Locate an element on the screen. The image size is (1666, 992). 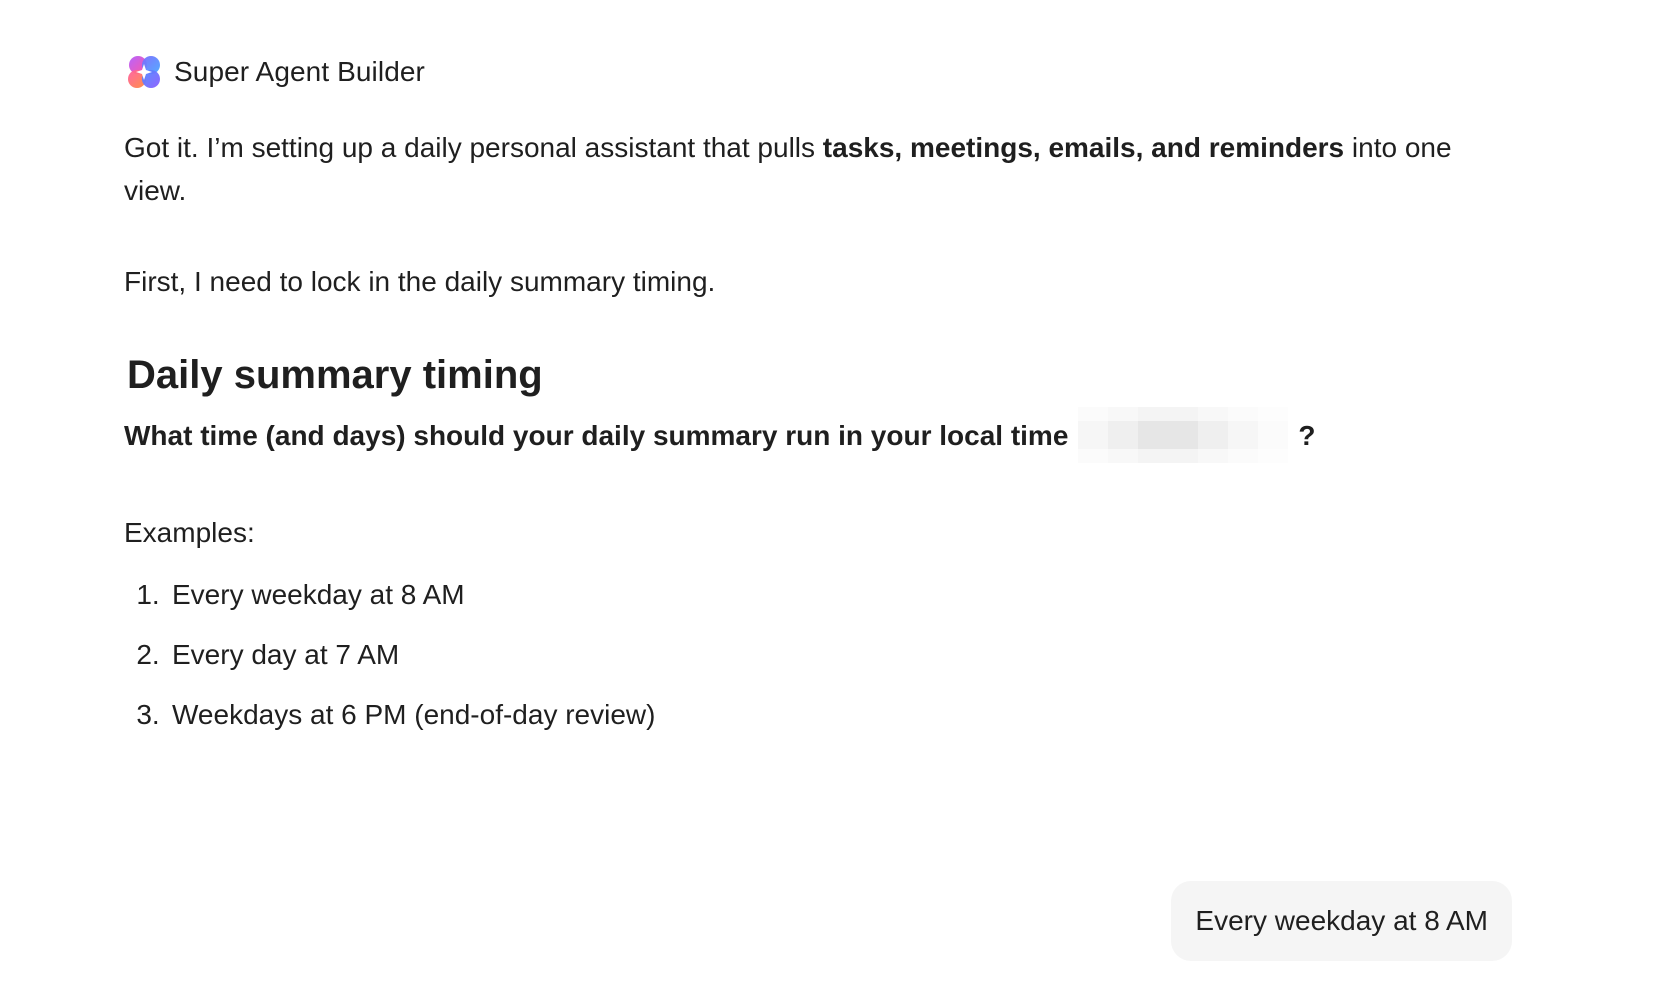
list-item-text: Weekdays at 6 PM (end-of-day review) is located at coordinates (414, 714).